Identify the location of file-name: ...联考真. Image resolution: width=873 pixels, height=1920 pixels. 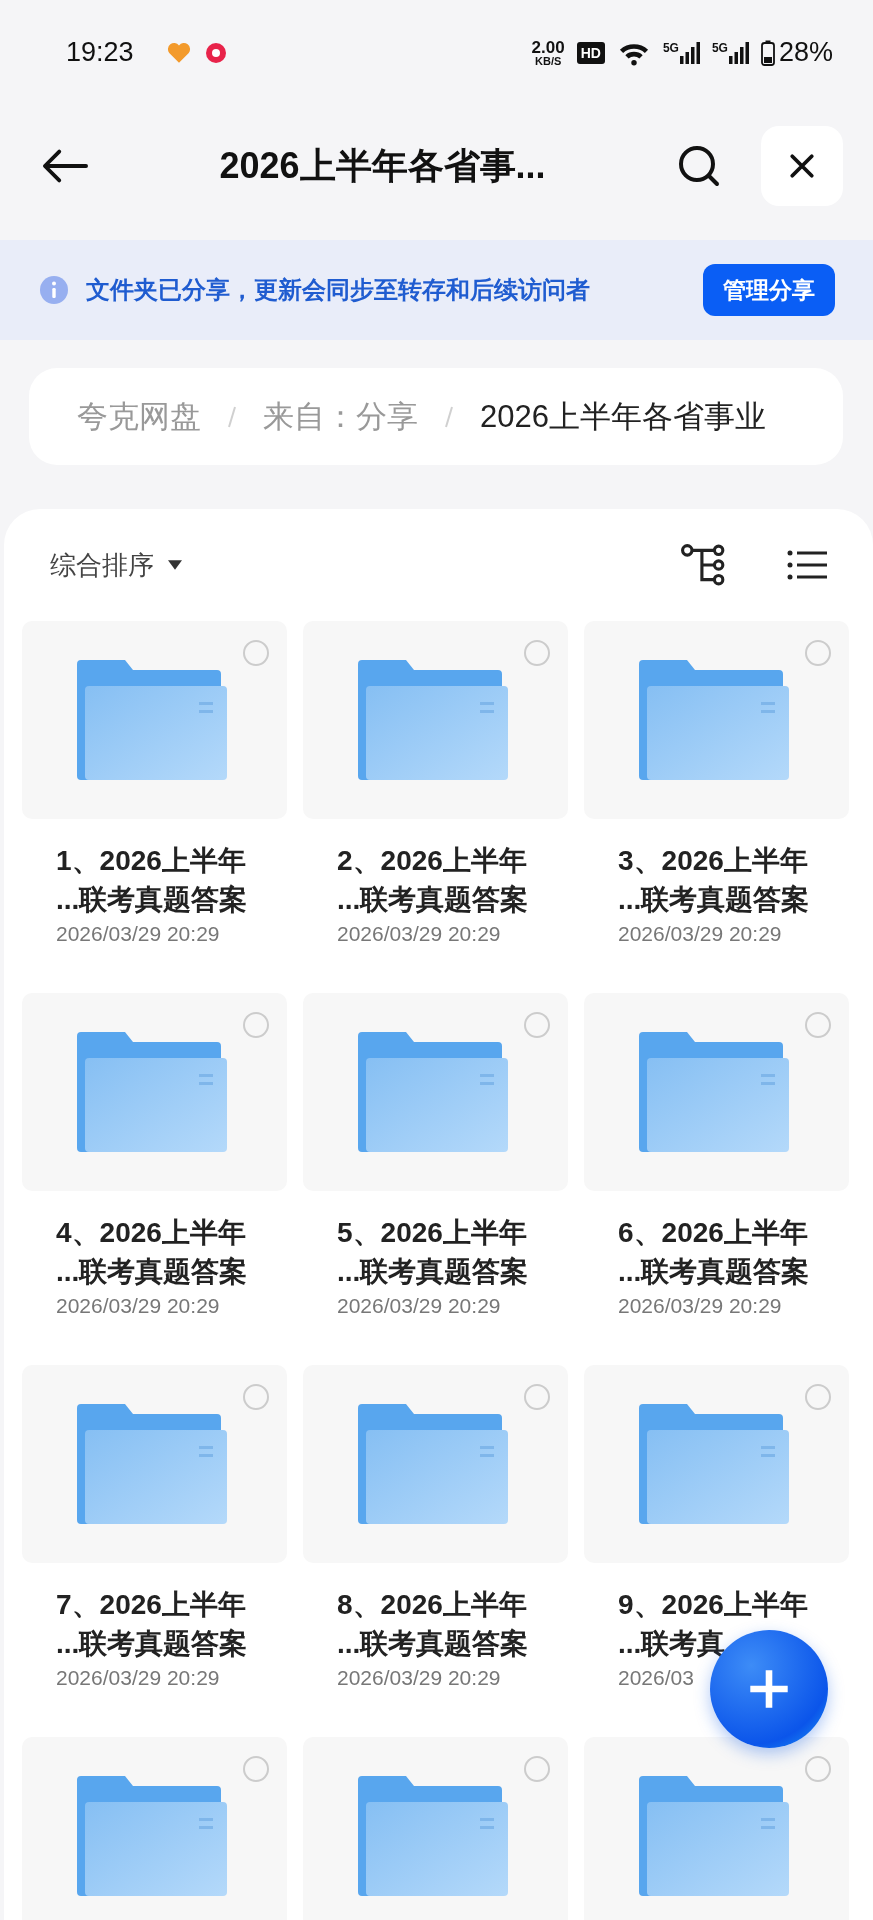
(672, 1644).